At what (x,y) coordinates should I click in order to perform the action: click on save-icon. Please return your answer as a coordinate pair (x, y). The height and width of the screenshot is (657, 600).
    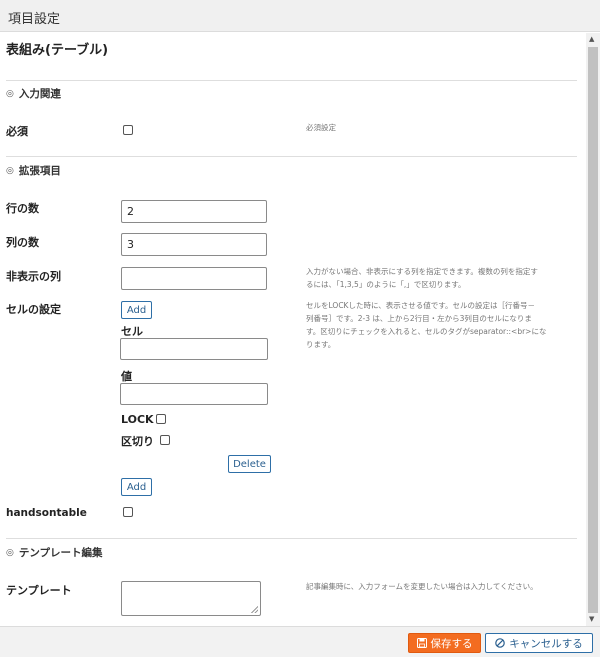
    Looking at the image, I should click on (421, 643).